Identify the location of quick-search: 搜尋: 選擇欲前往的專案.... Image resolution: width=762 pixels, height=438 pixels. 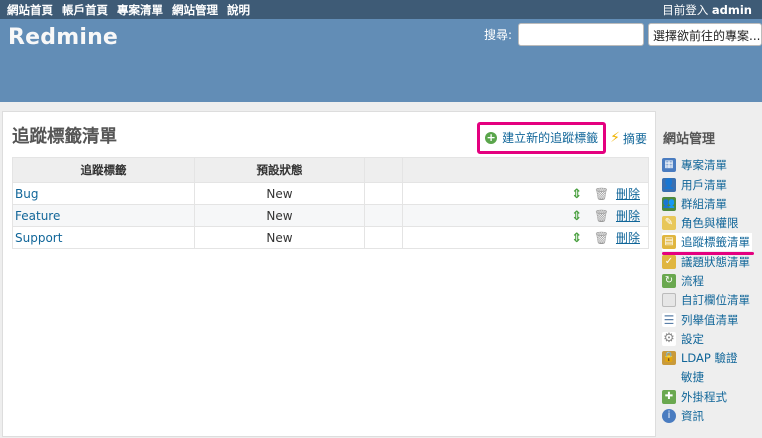
(623, 34).